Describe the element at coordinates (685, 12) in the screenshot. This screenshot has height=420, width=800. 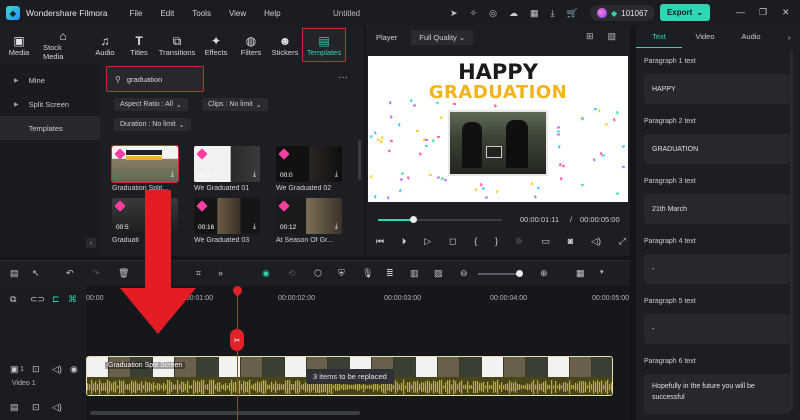
I see `export-button: Export ⌄` at that location.